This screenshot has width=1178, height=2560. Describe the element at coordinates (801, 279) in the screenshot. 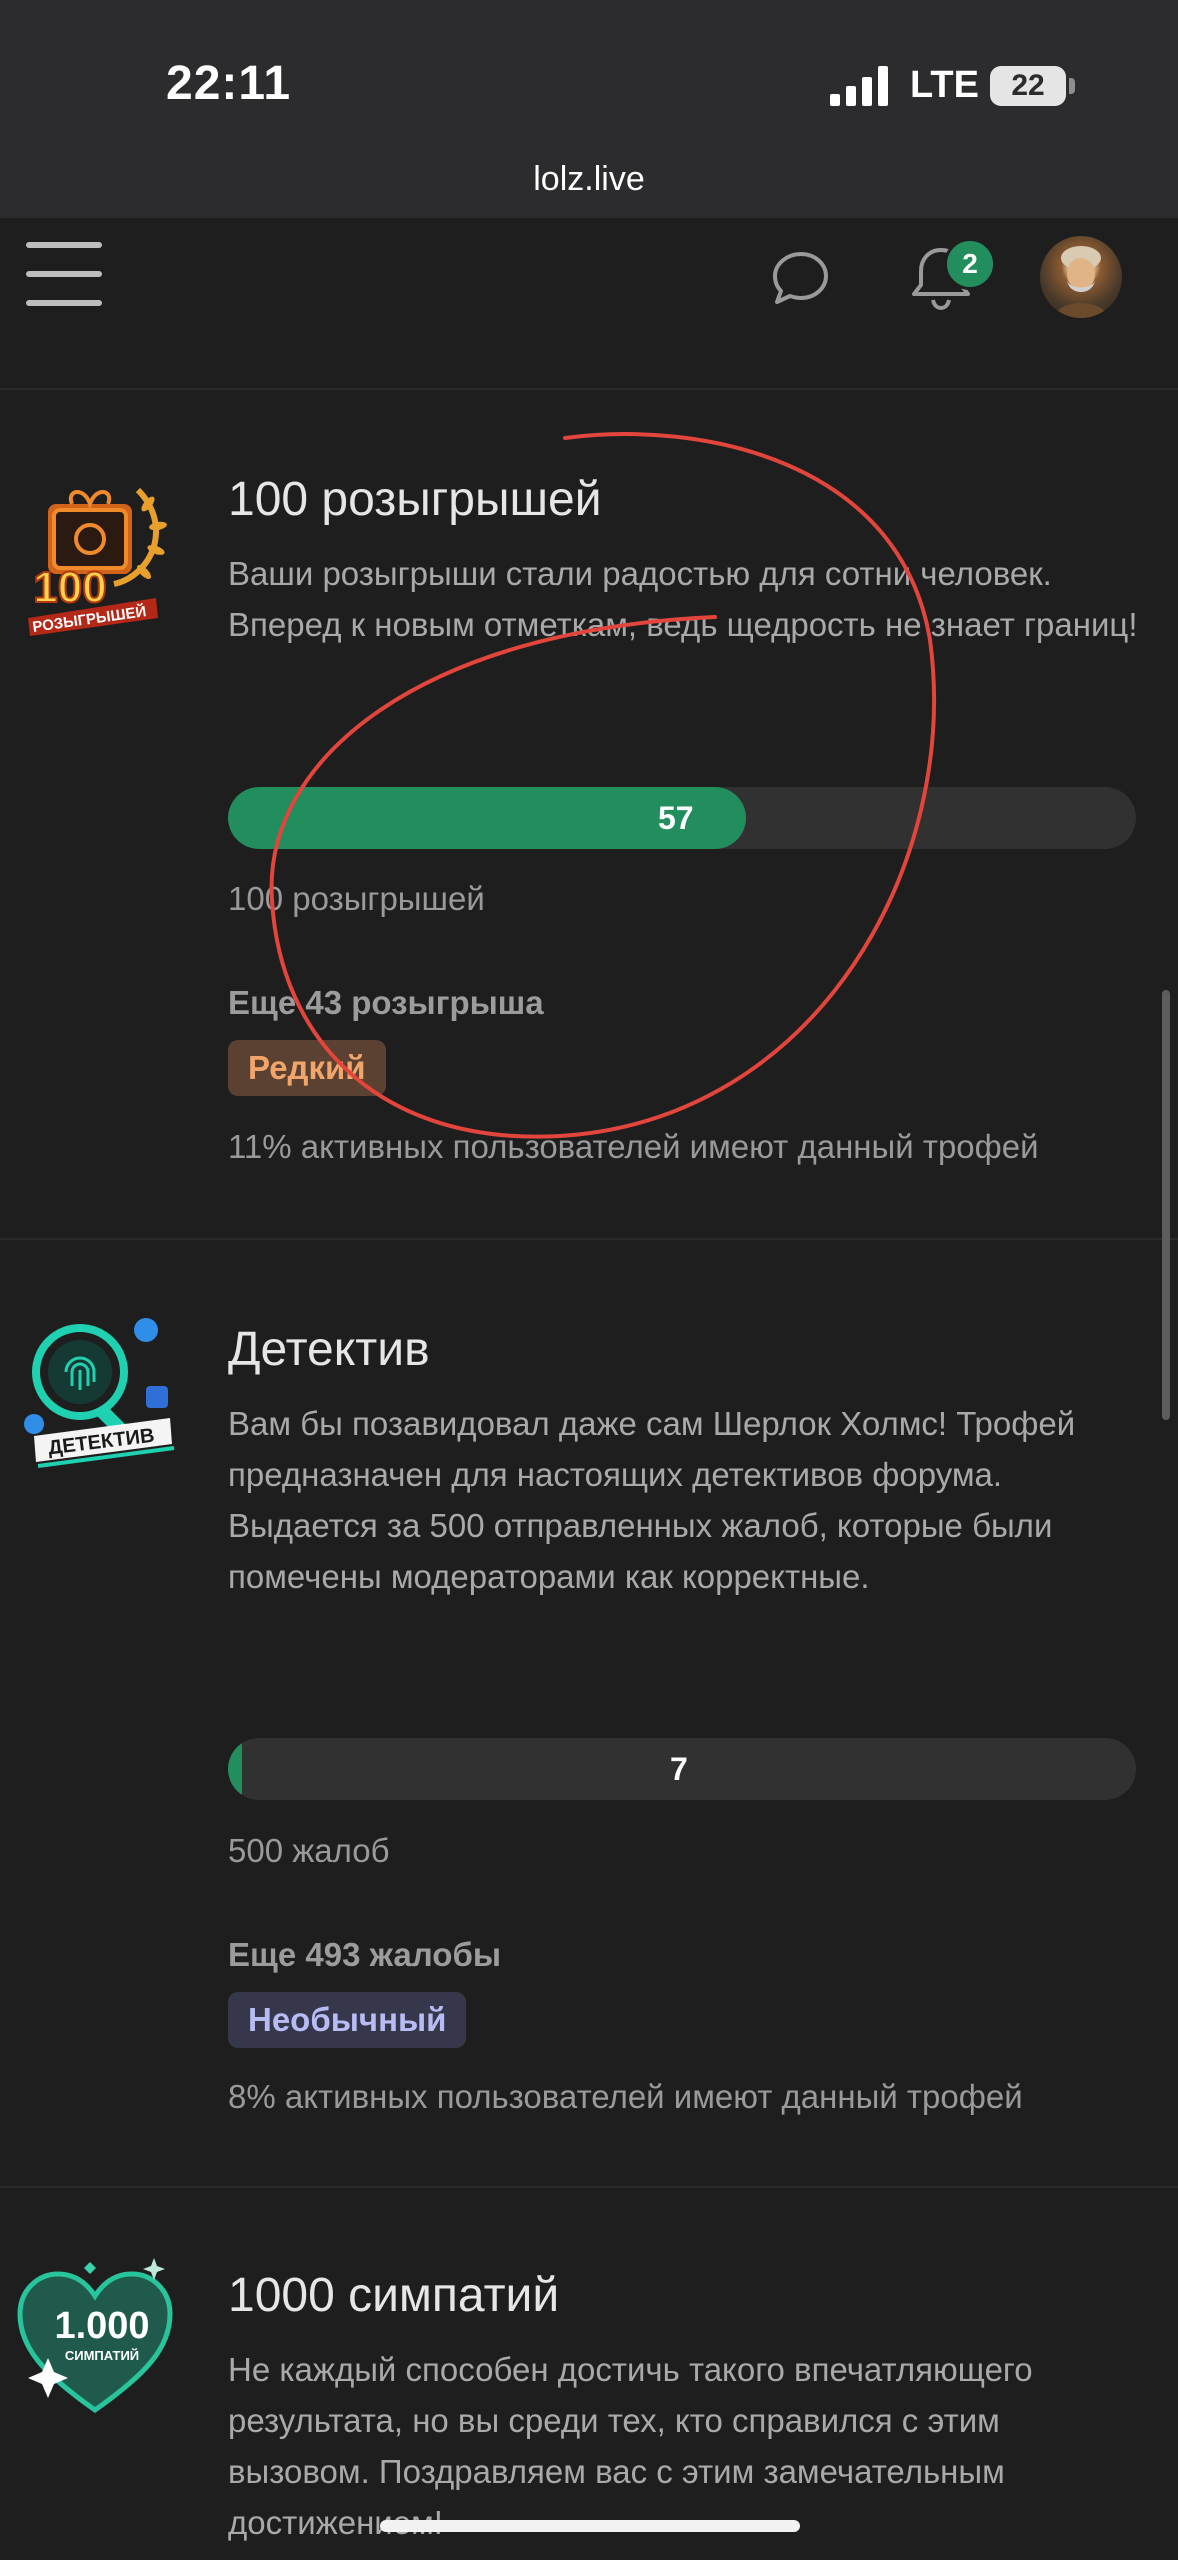

I see `chat-icon` at that location.